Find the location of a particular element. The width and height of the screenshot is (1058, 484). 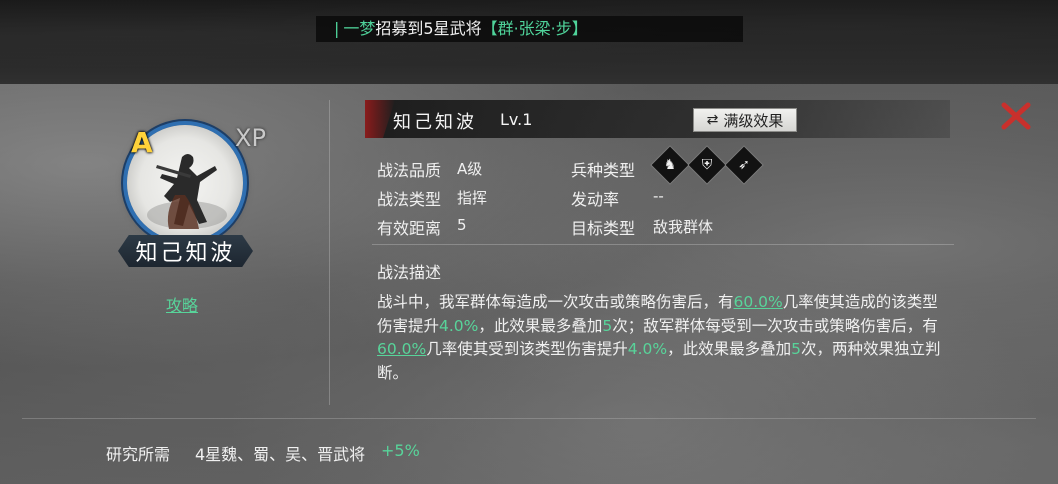

strategy-link: 攻略 is located at coordinates (182, 304).